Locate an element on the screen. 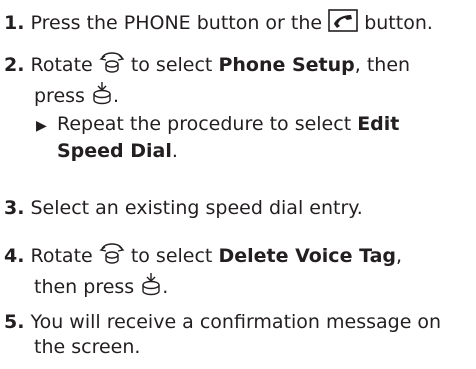  bold-term: Edit is located at coordinates (378, 124).